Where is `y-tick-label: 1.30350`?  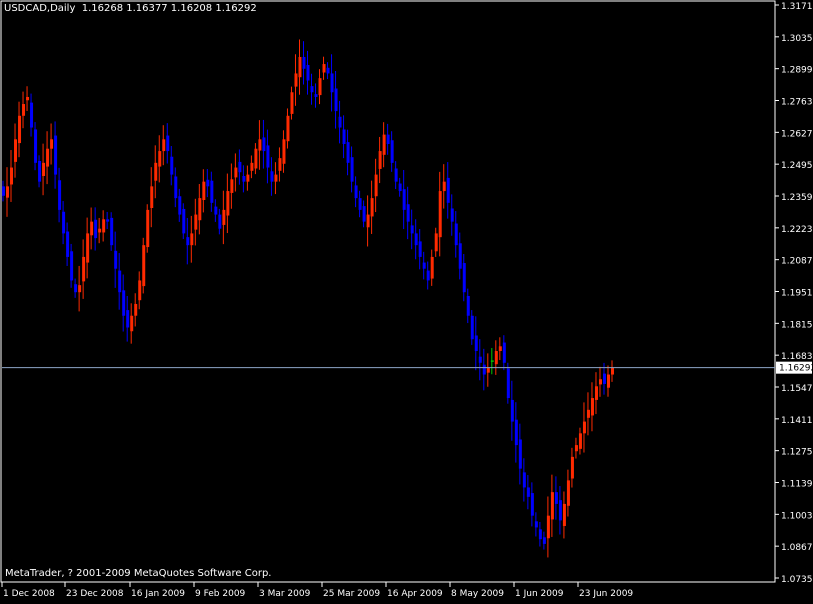
y-tick-label: 1.30350 is located at coordinates (797, 39).